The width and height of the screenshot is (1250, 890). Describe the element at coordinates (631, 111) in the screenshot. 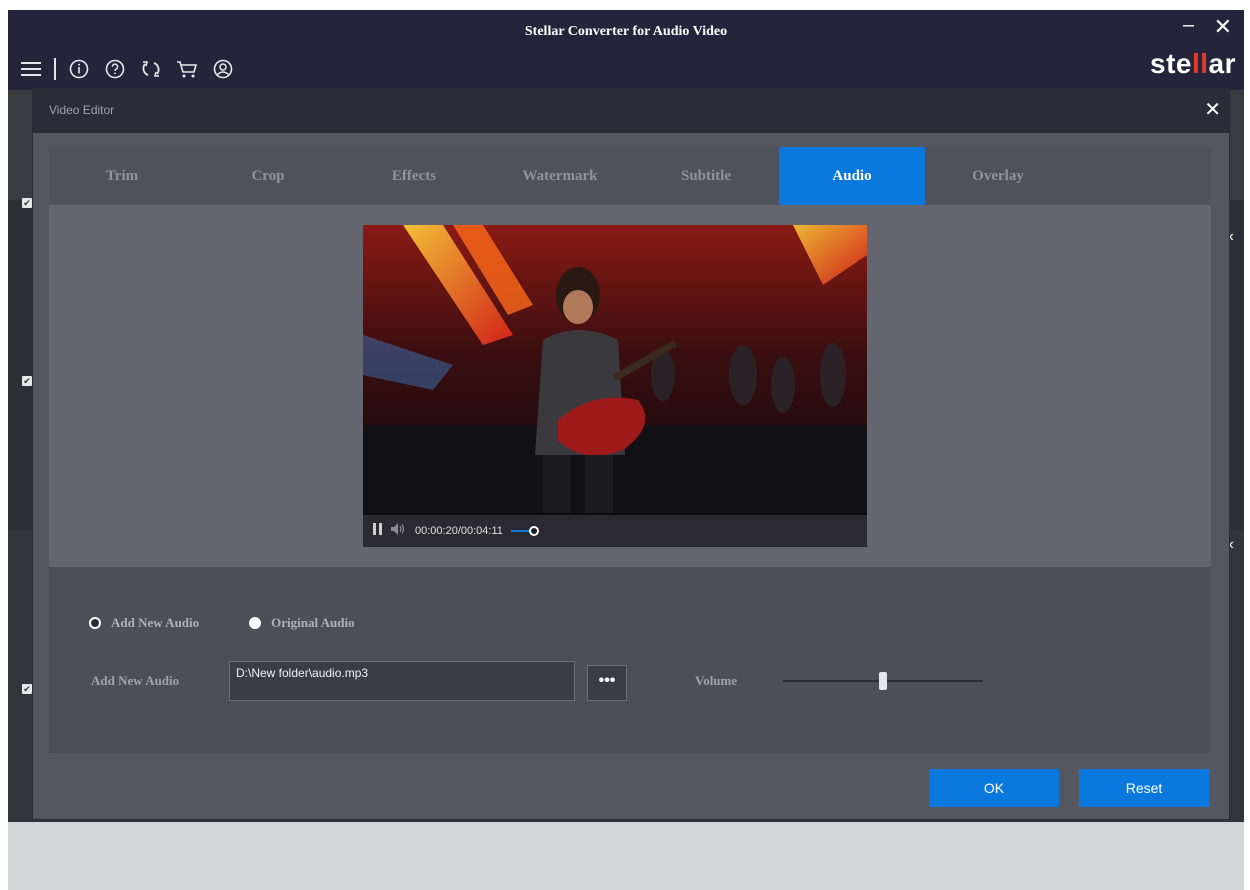

I see `dialog-title-bar: Video Editor ✕` at that location.